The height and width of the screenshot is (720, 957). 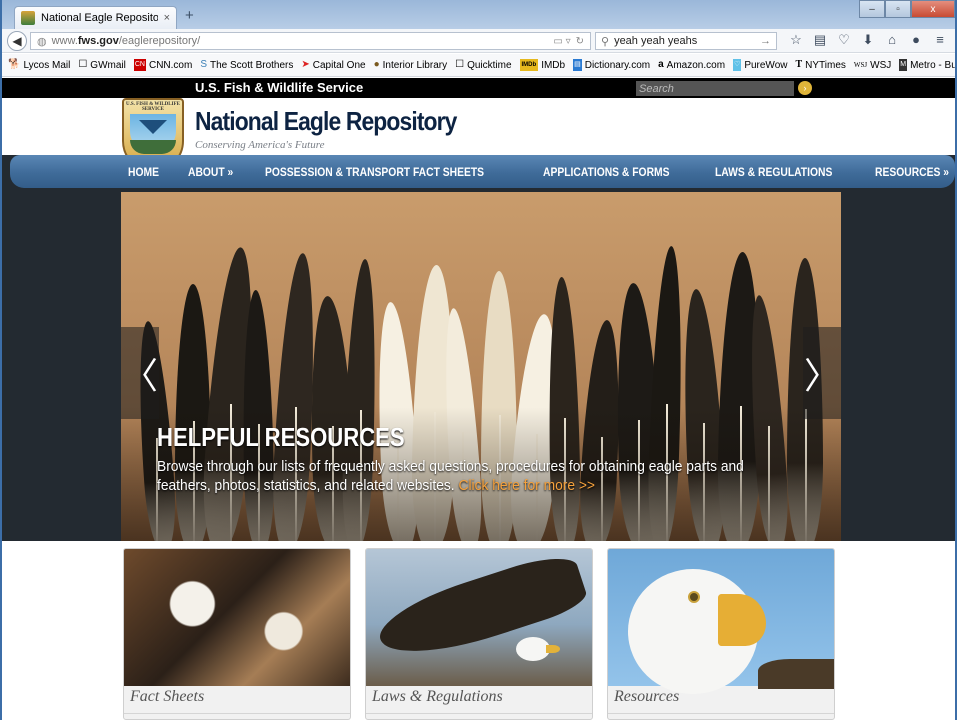 What do you see at coordinates (796, 40) in the screenshot?
I see `bookmark-star-icon: ☆` at bounding box center [796, 40].